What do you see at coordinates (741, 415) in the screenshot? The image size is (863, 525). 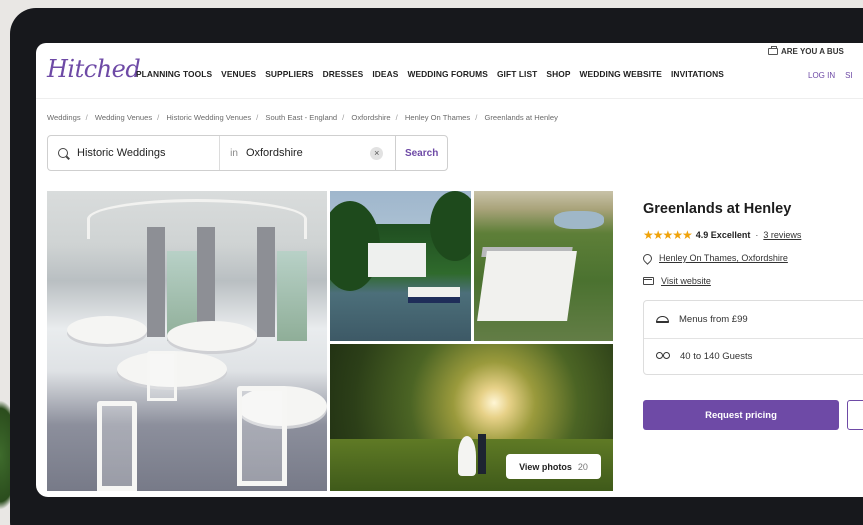 I see `request-pricing-button: Request pricing` at bounding box center [741, 415].